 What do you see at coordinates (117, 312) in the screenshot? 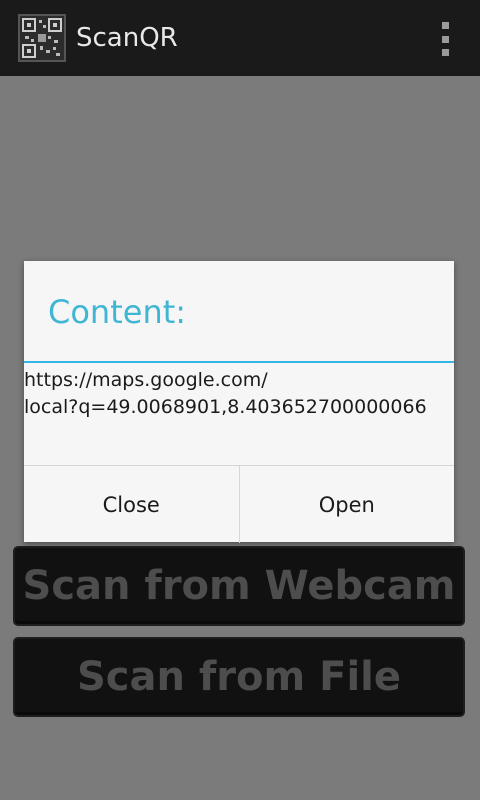
I see `dialog-title: Content:` at bounding box center [117, 312].